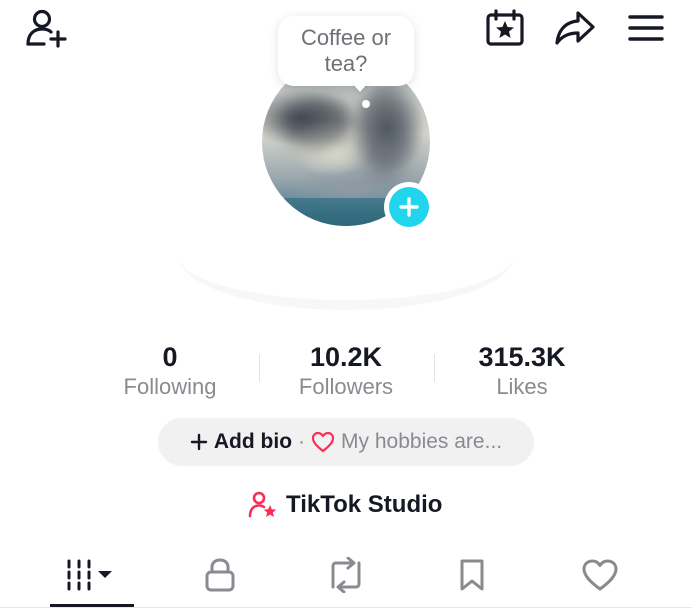 Image resolution: width=692 pixels, height=616 pixels. I want to click on videos-grid-icon, so click(89, 575).